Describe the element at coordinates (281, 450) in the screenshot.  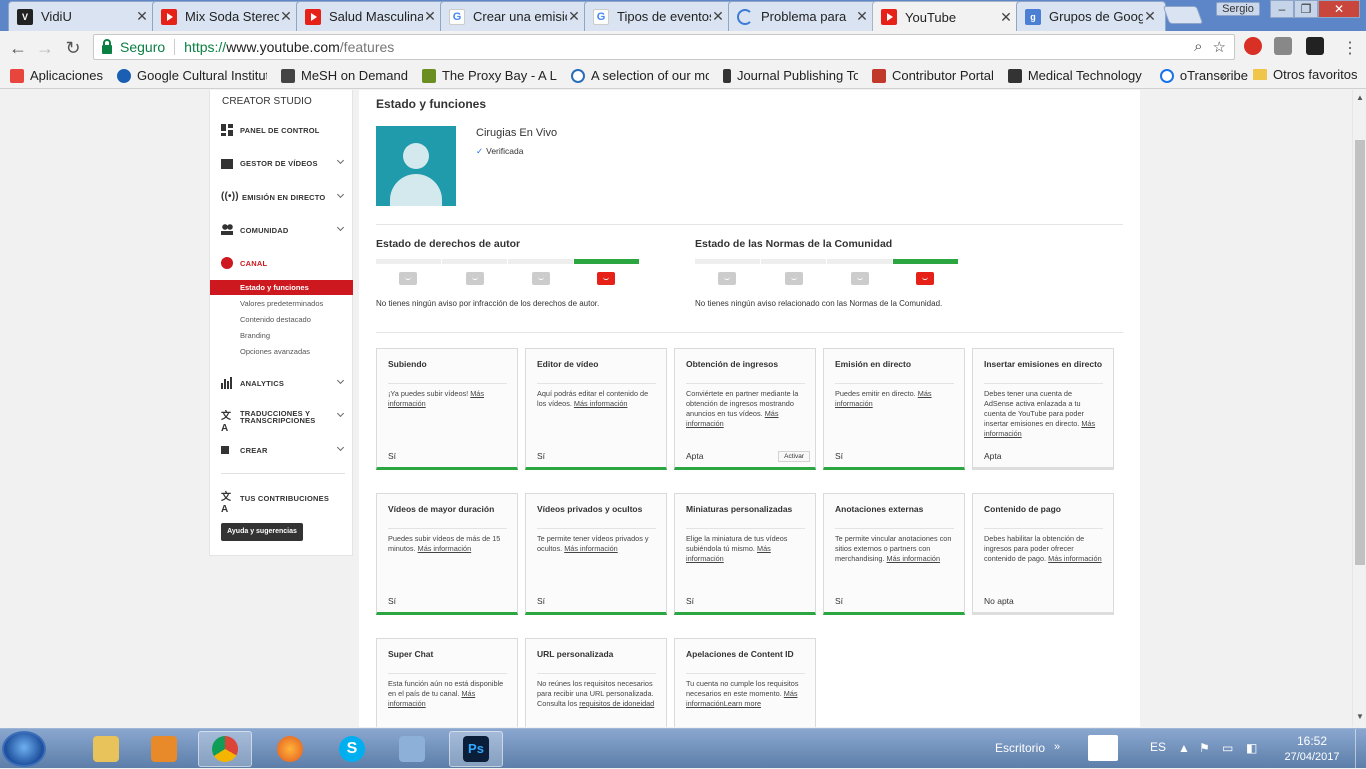
I see `nav-create: CREAR` at that location.